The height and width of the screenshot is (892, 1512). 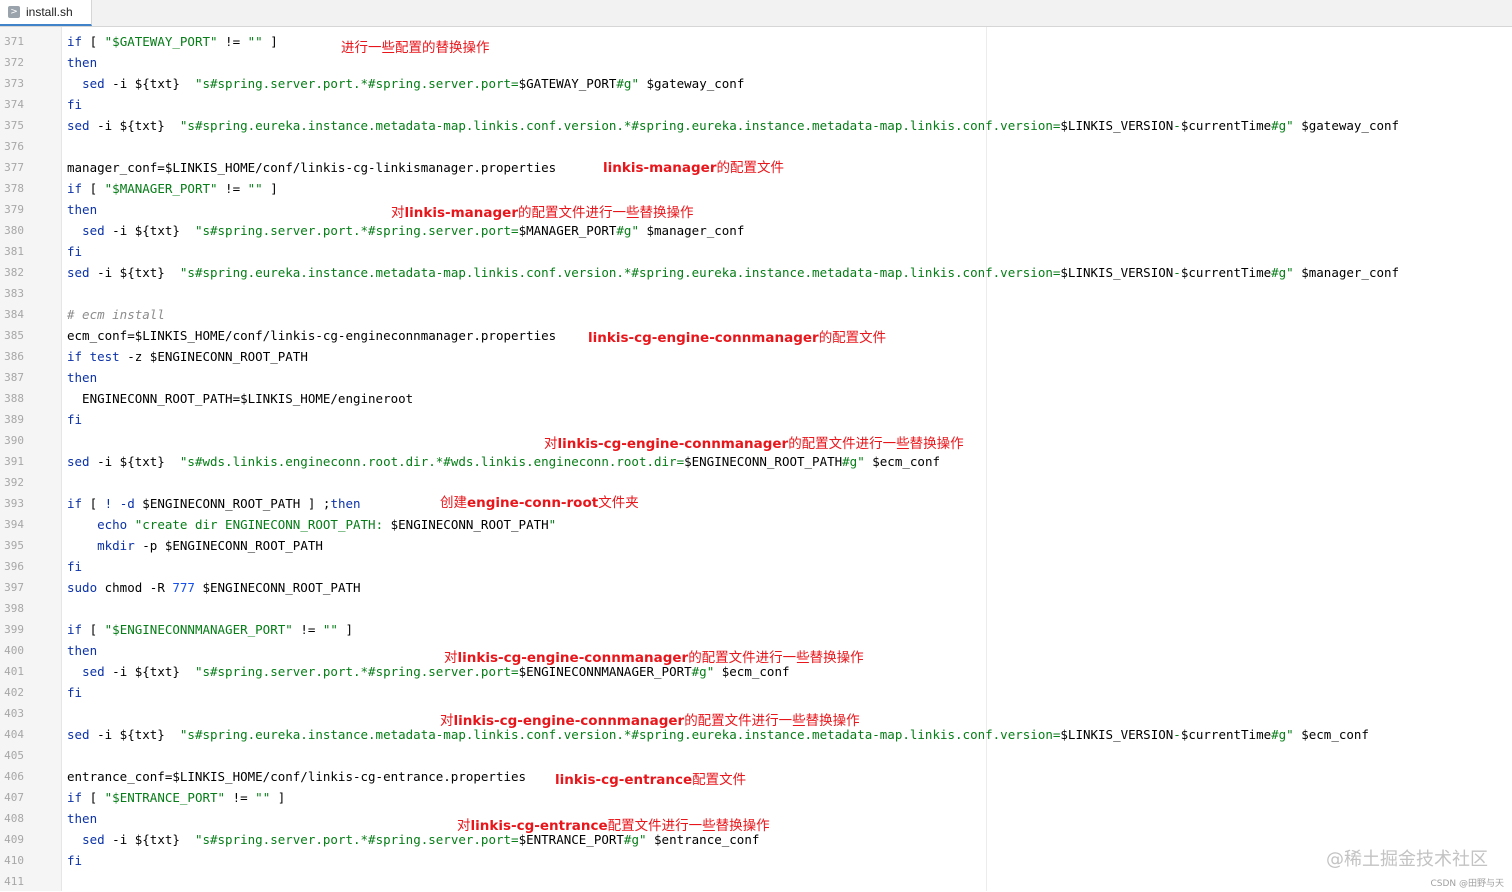 I want to click on code-token: -, so click(x=1177, y=125).